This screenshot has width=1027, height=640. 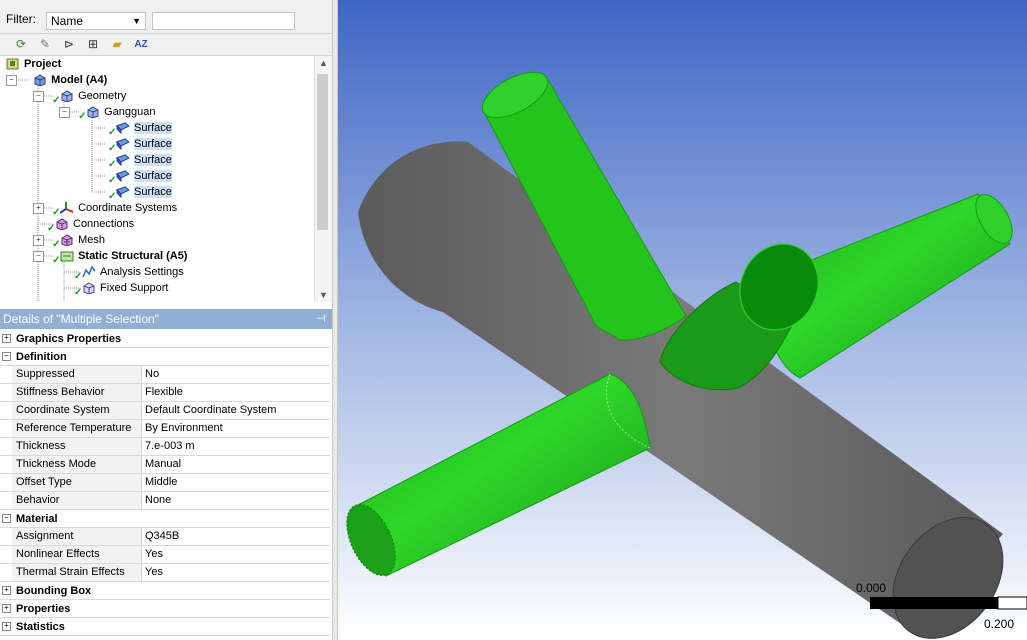 I want to click on category-graphics-properties: + Graphics Properties, so click(x=165, y=339).